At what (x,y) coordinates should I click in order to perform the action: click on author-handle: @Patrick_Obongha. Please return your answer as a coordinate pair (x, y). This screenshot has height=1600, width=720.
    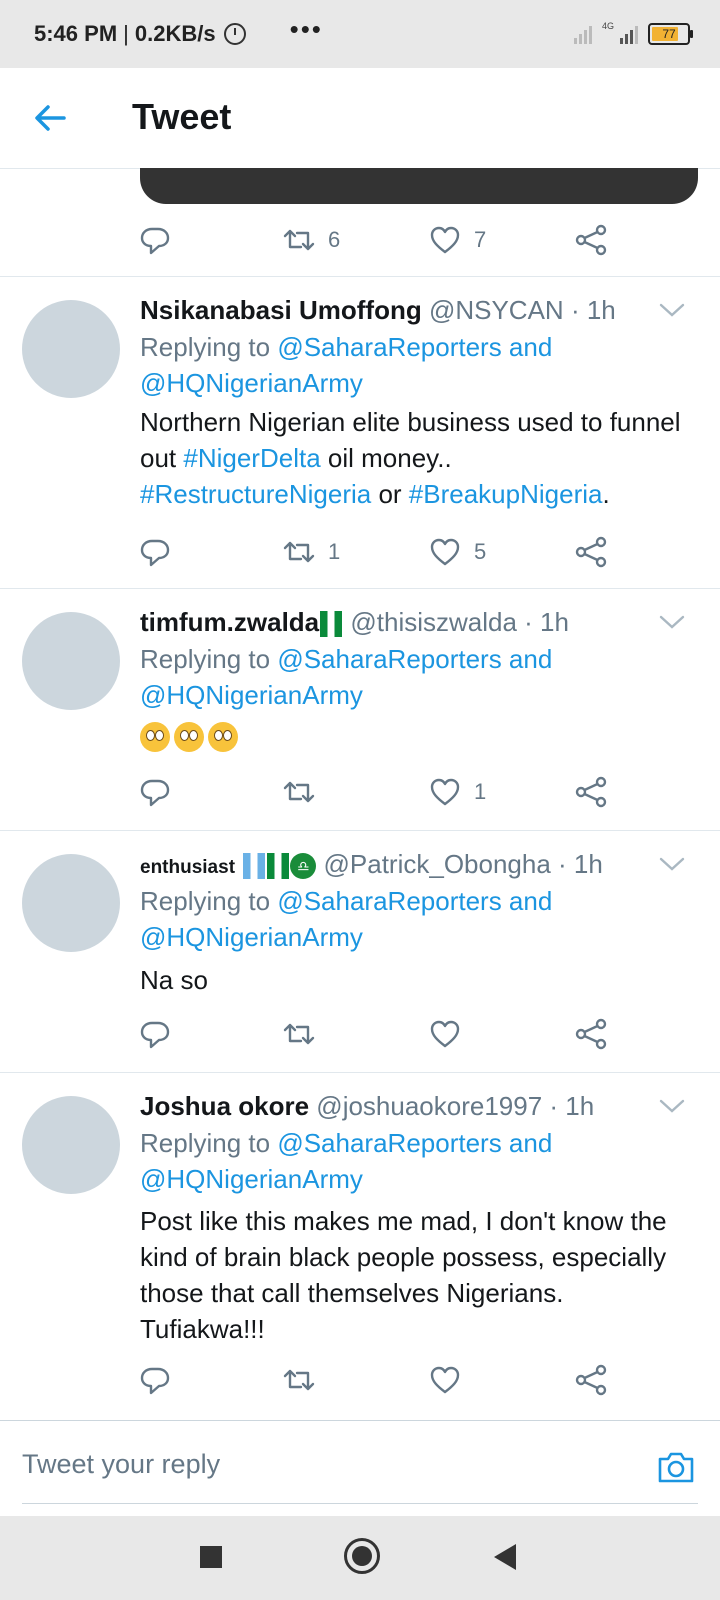
    Looking at the image, I should click on (437, 864).